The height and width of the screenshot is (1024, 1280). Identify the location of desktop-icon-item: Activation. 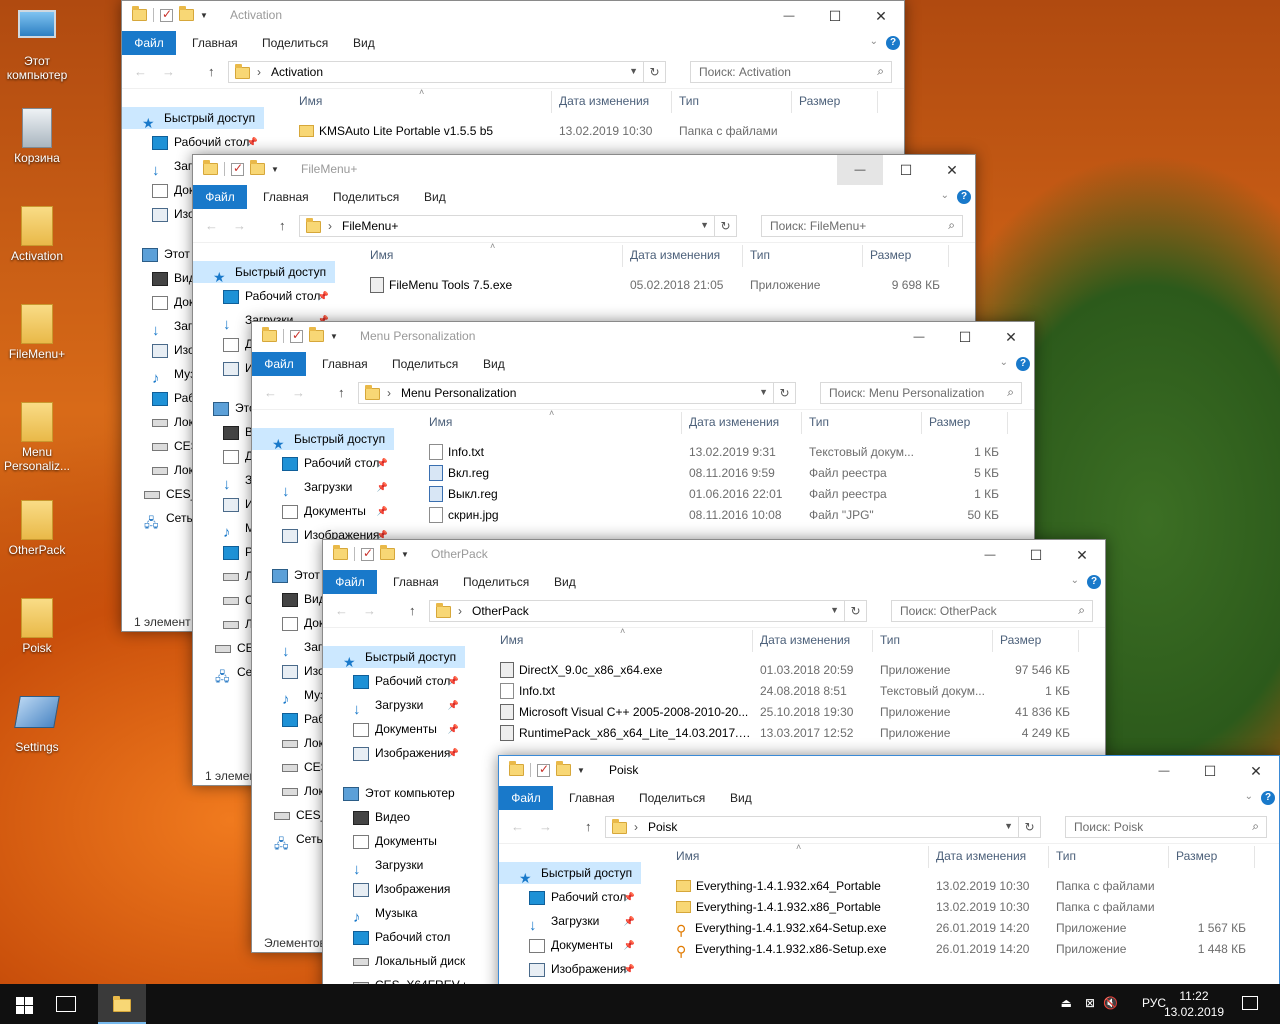
(37, 234).